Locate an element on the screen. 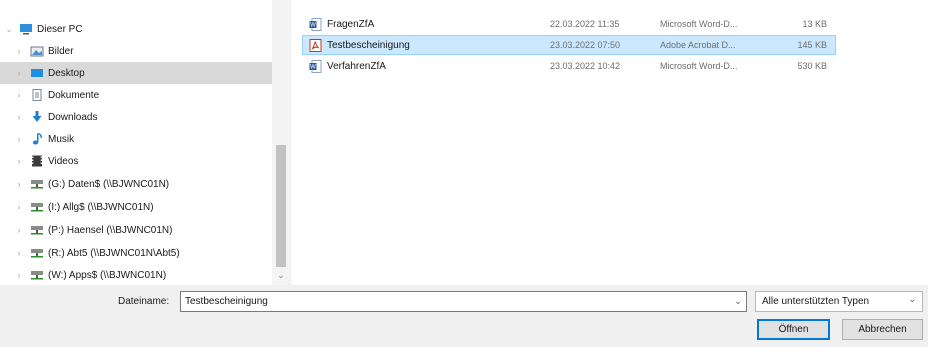 Image resolution: width=928 pixels, height=347 pixels. nav-item-label: (P:) Haensel (\\BJWNC01N) is located at coordinates (110, 230).